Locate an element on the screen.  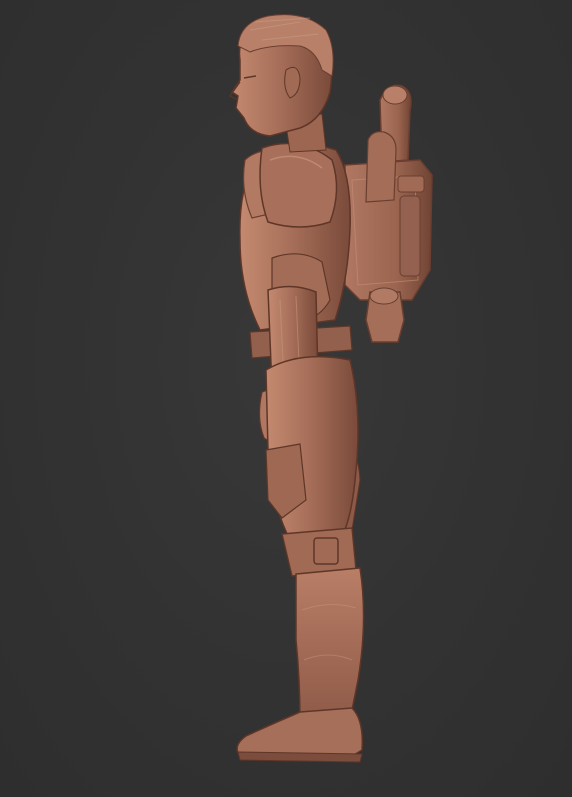
front-leg is located at coordinates (300, 559).